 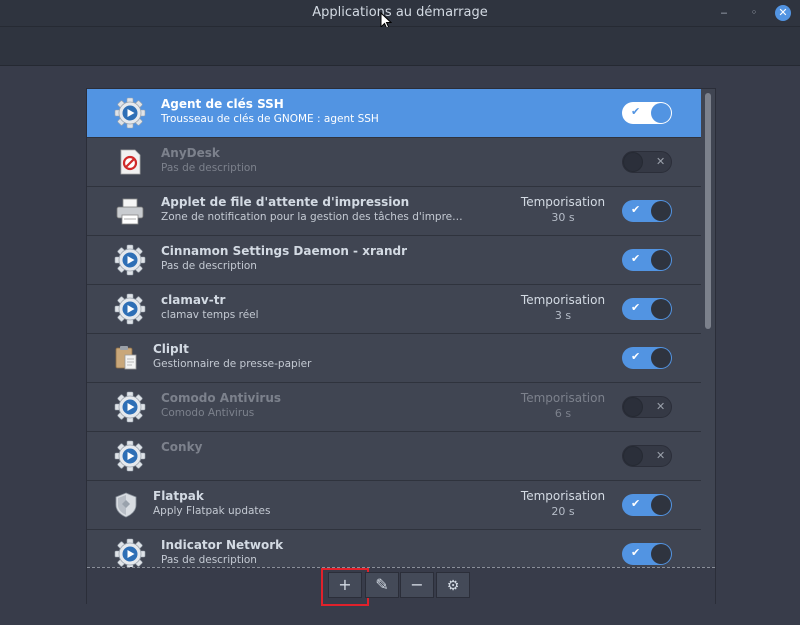 I want to click on app-name: Conky, so click(x=182, y=447).